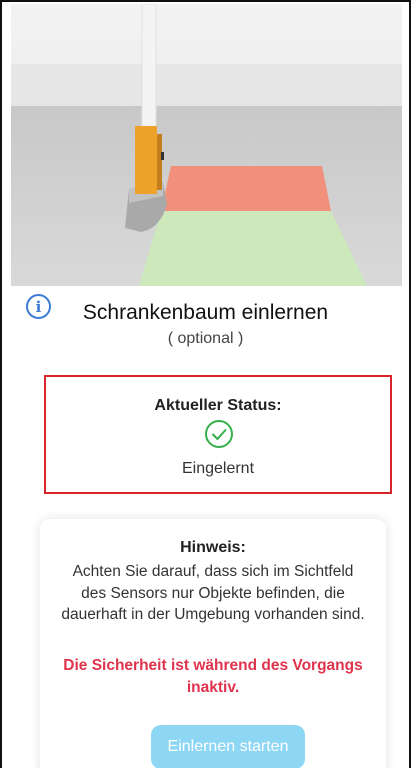 The height and width of the screenshot is (770, 413). I want to click on status-label: Aktueller Status:, so click(218, 405).